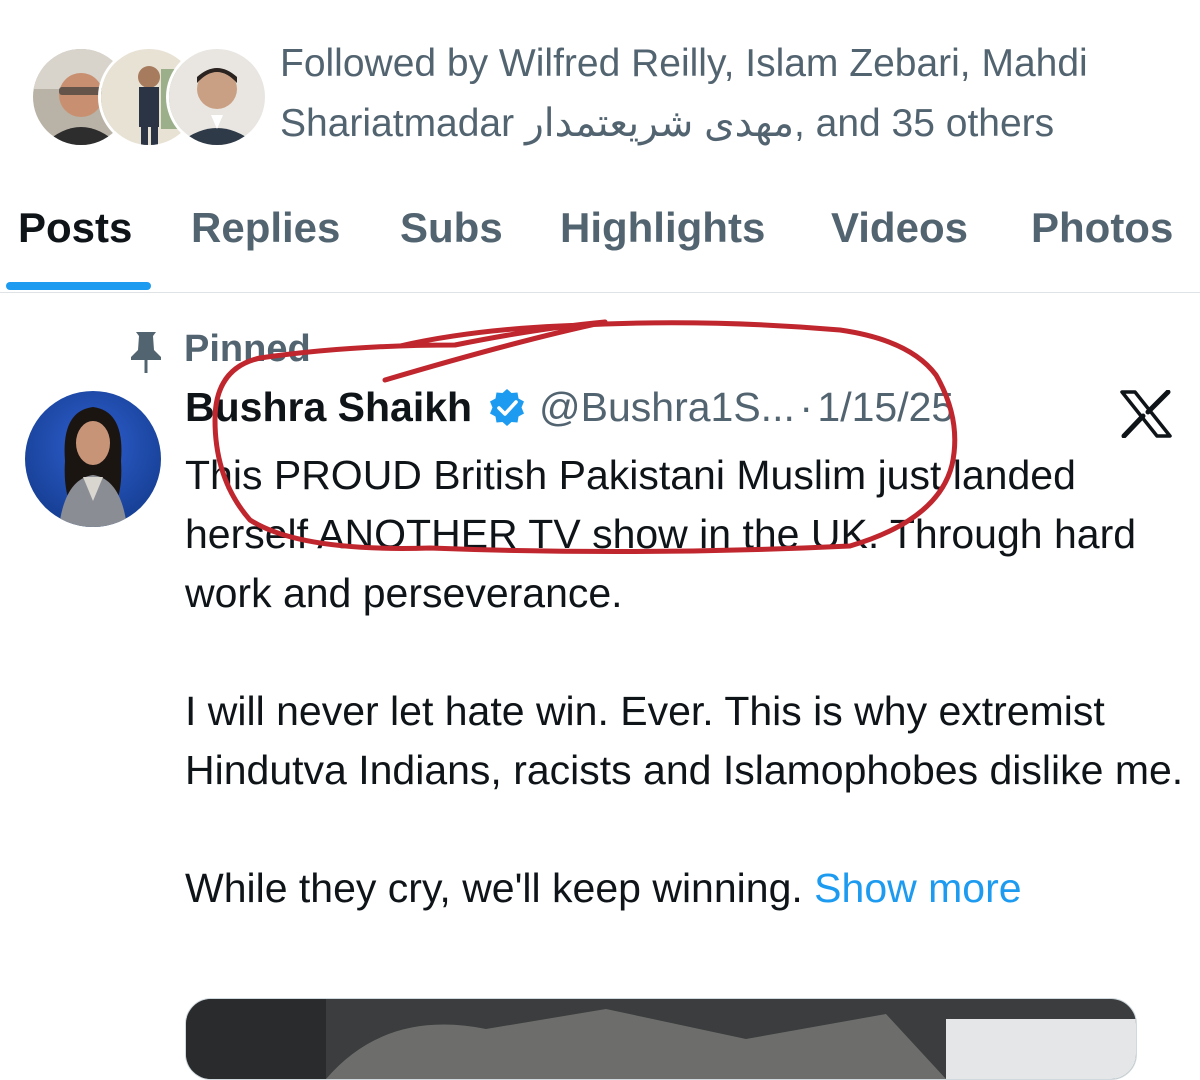 The image size is (1200, 1080). What do you see at coordinates (506, 407) in the screenshot?
I see `verified-badge-icon` at bounding box center [506, 407].